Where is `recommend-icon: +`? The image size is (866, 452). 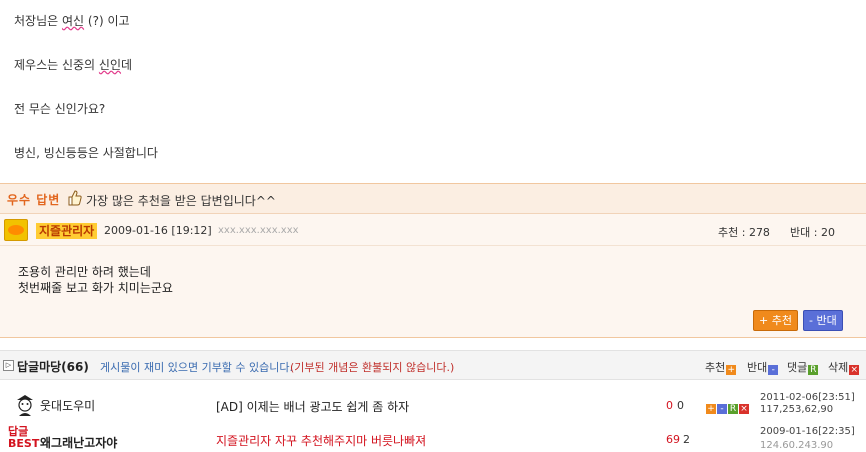
recommend-icon: + is located at coordinates (711, 409).